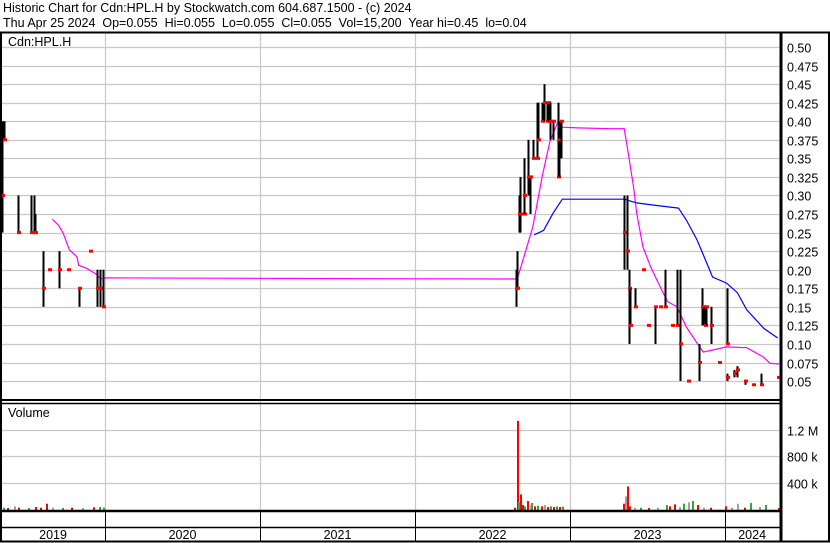  Describe the element at coordinates (802, 68) in the screenshot. I see `price-tick-label: 0.475` at that location.